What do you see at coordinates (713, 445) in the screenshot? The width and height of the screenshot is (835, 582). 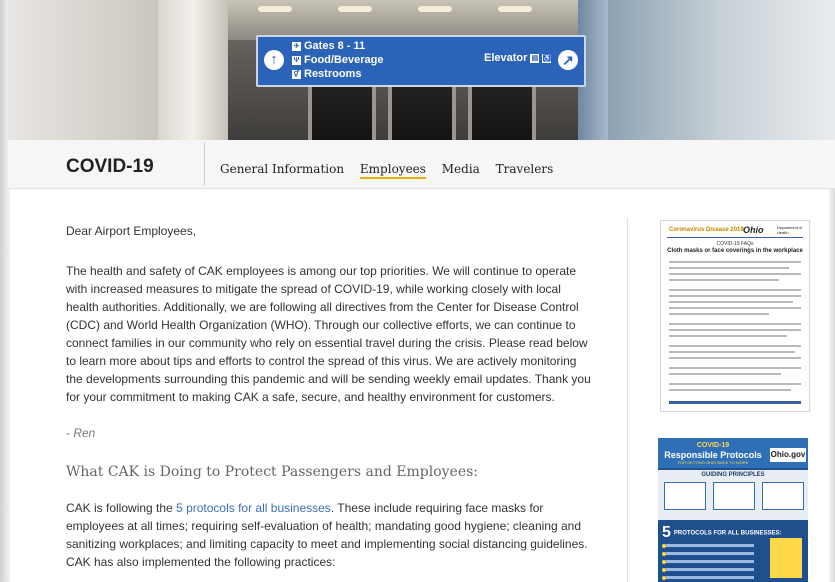 I see `doc2-title-line1: COVID-19` at bounding box center [713, 445].